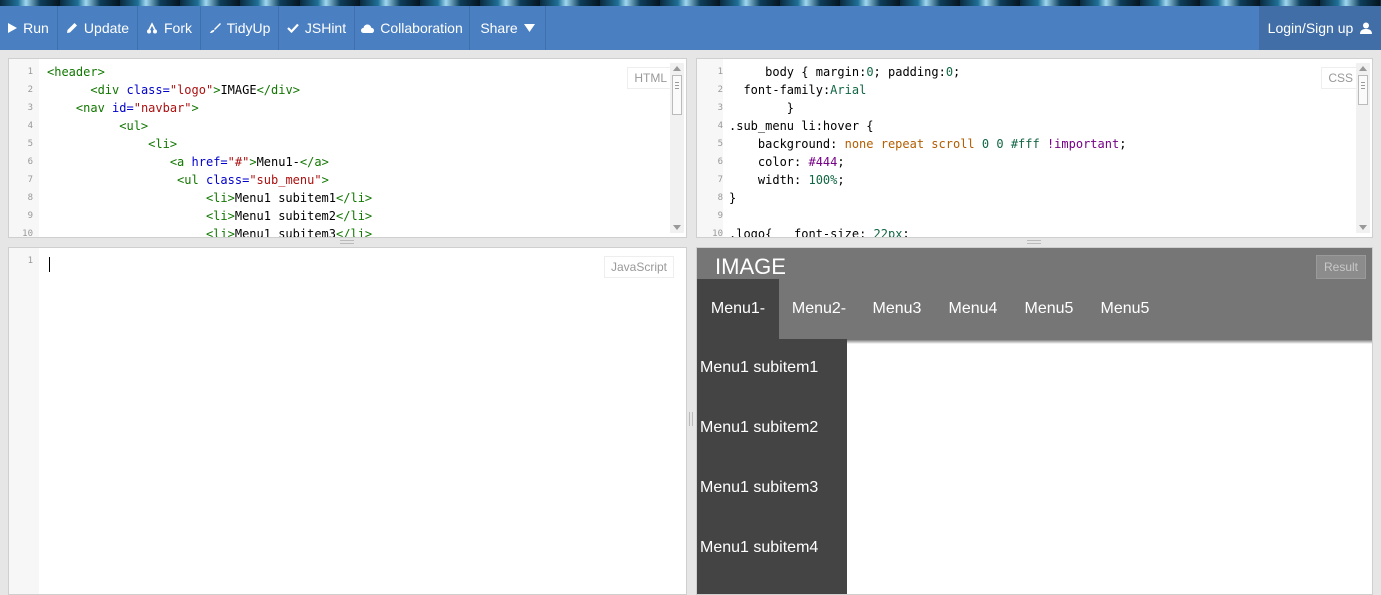 This screenshot has height=595, width=1381. I want to click on nav-item-menu3: Menu3, so click(897, 309).